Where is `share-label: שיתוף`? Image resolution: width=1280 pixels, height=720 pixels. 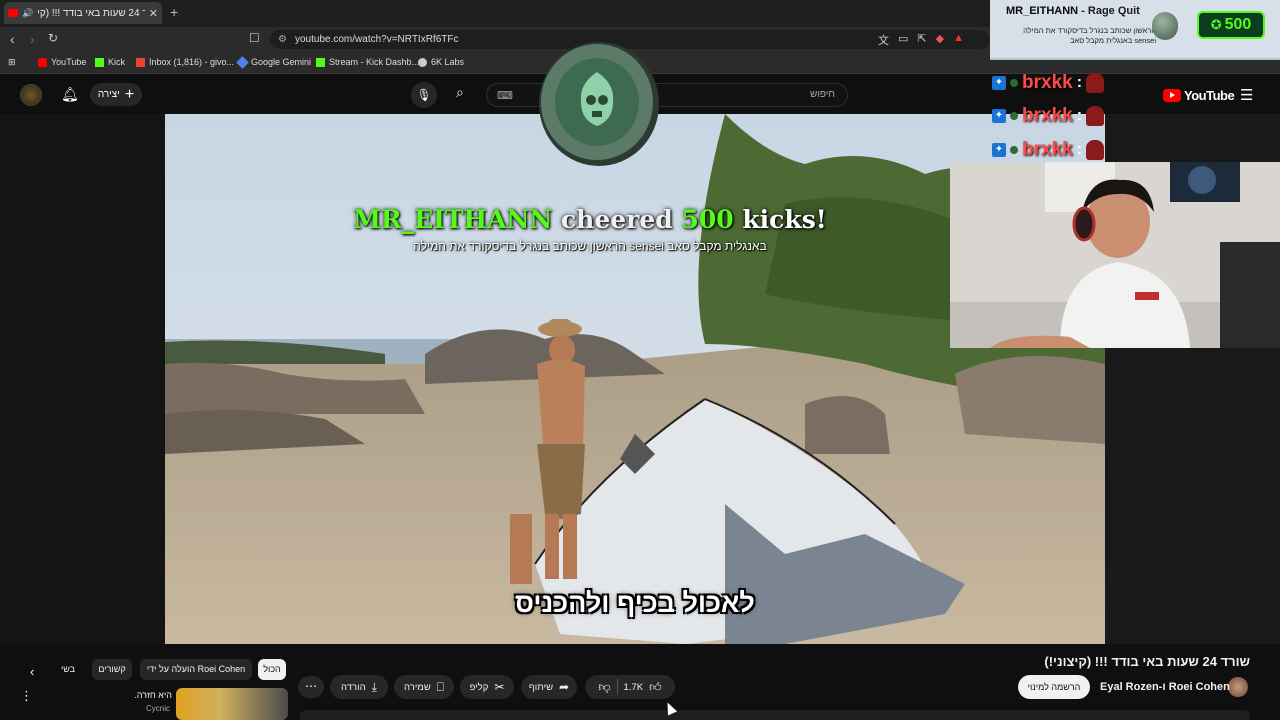 share-label: שיתוף is located at coordinates (541, 687).